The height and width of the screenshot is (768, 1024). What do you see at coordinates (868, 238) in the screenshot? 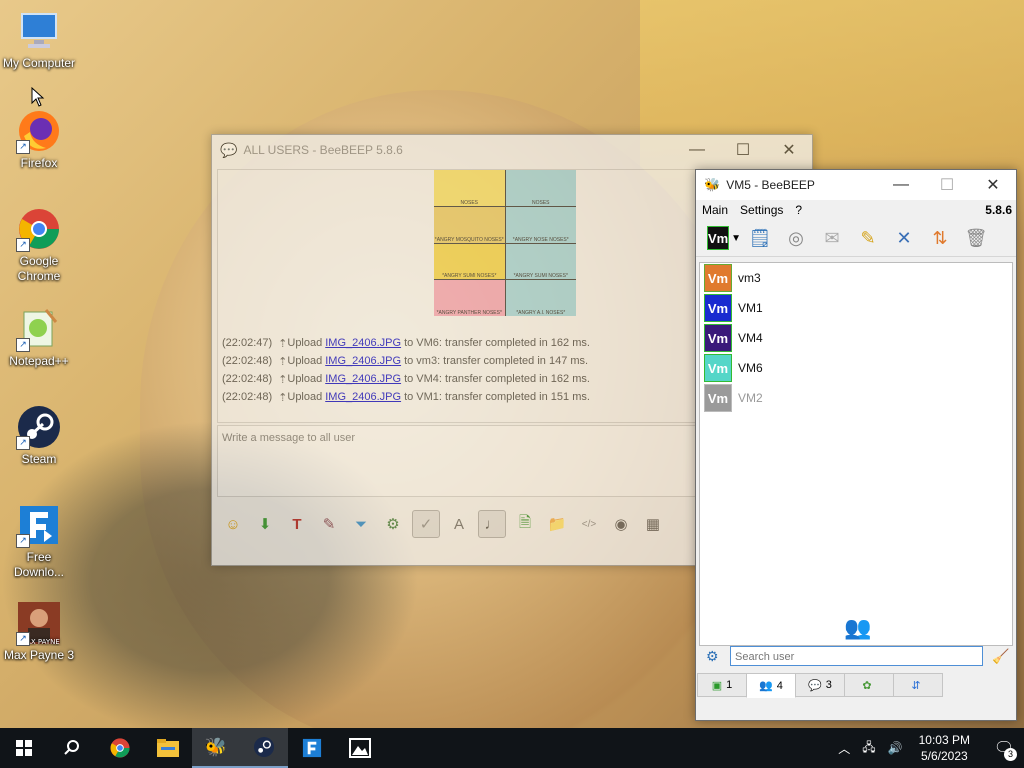
I see `write-note-icon: ✎` at bounding box center [868, 238].